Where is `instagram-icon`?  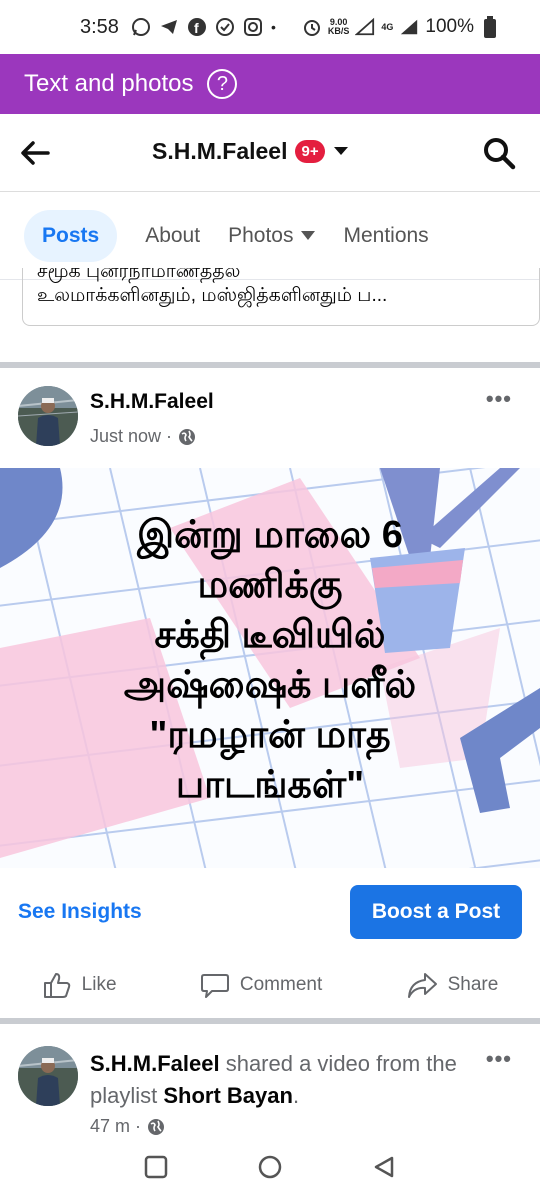
instagram-icon is located at coordinates (253, 27).